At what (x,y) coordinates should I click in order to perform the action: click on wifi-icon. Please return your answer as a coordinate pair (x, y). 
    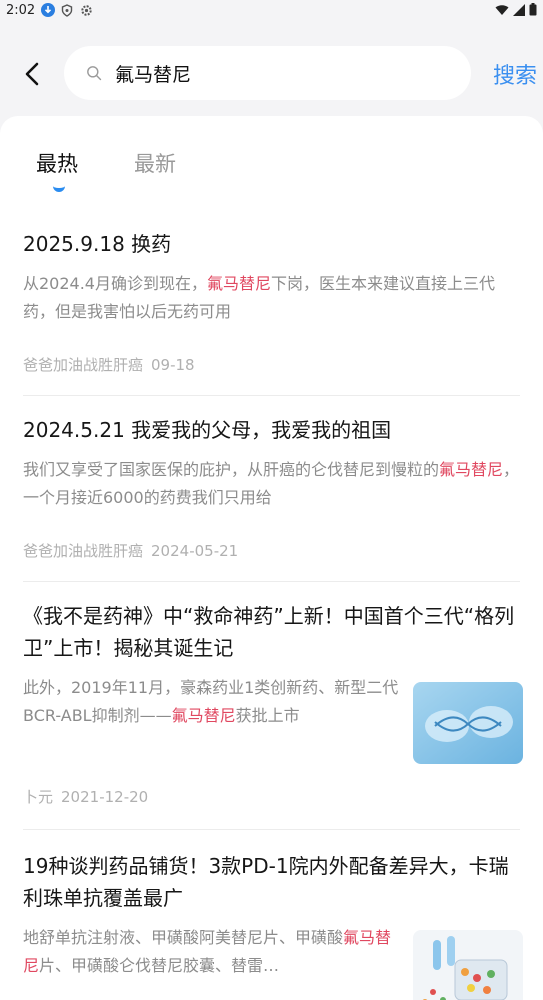
    Looking at the image, I should click on (502, 12).